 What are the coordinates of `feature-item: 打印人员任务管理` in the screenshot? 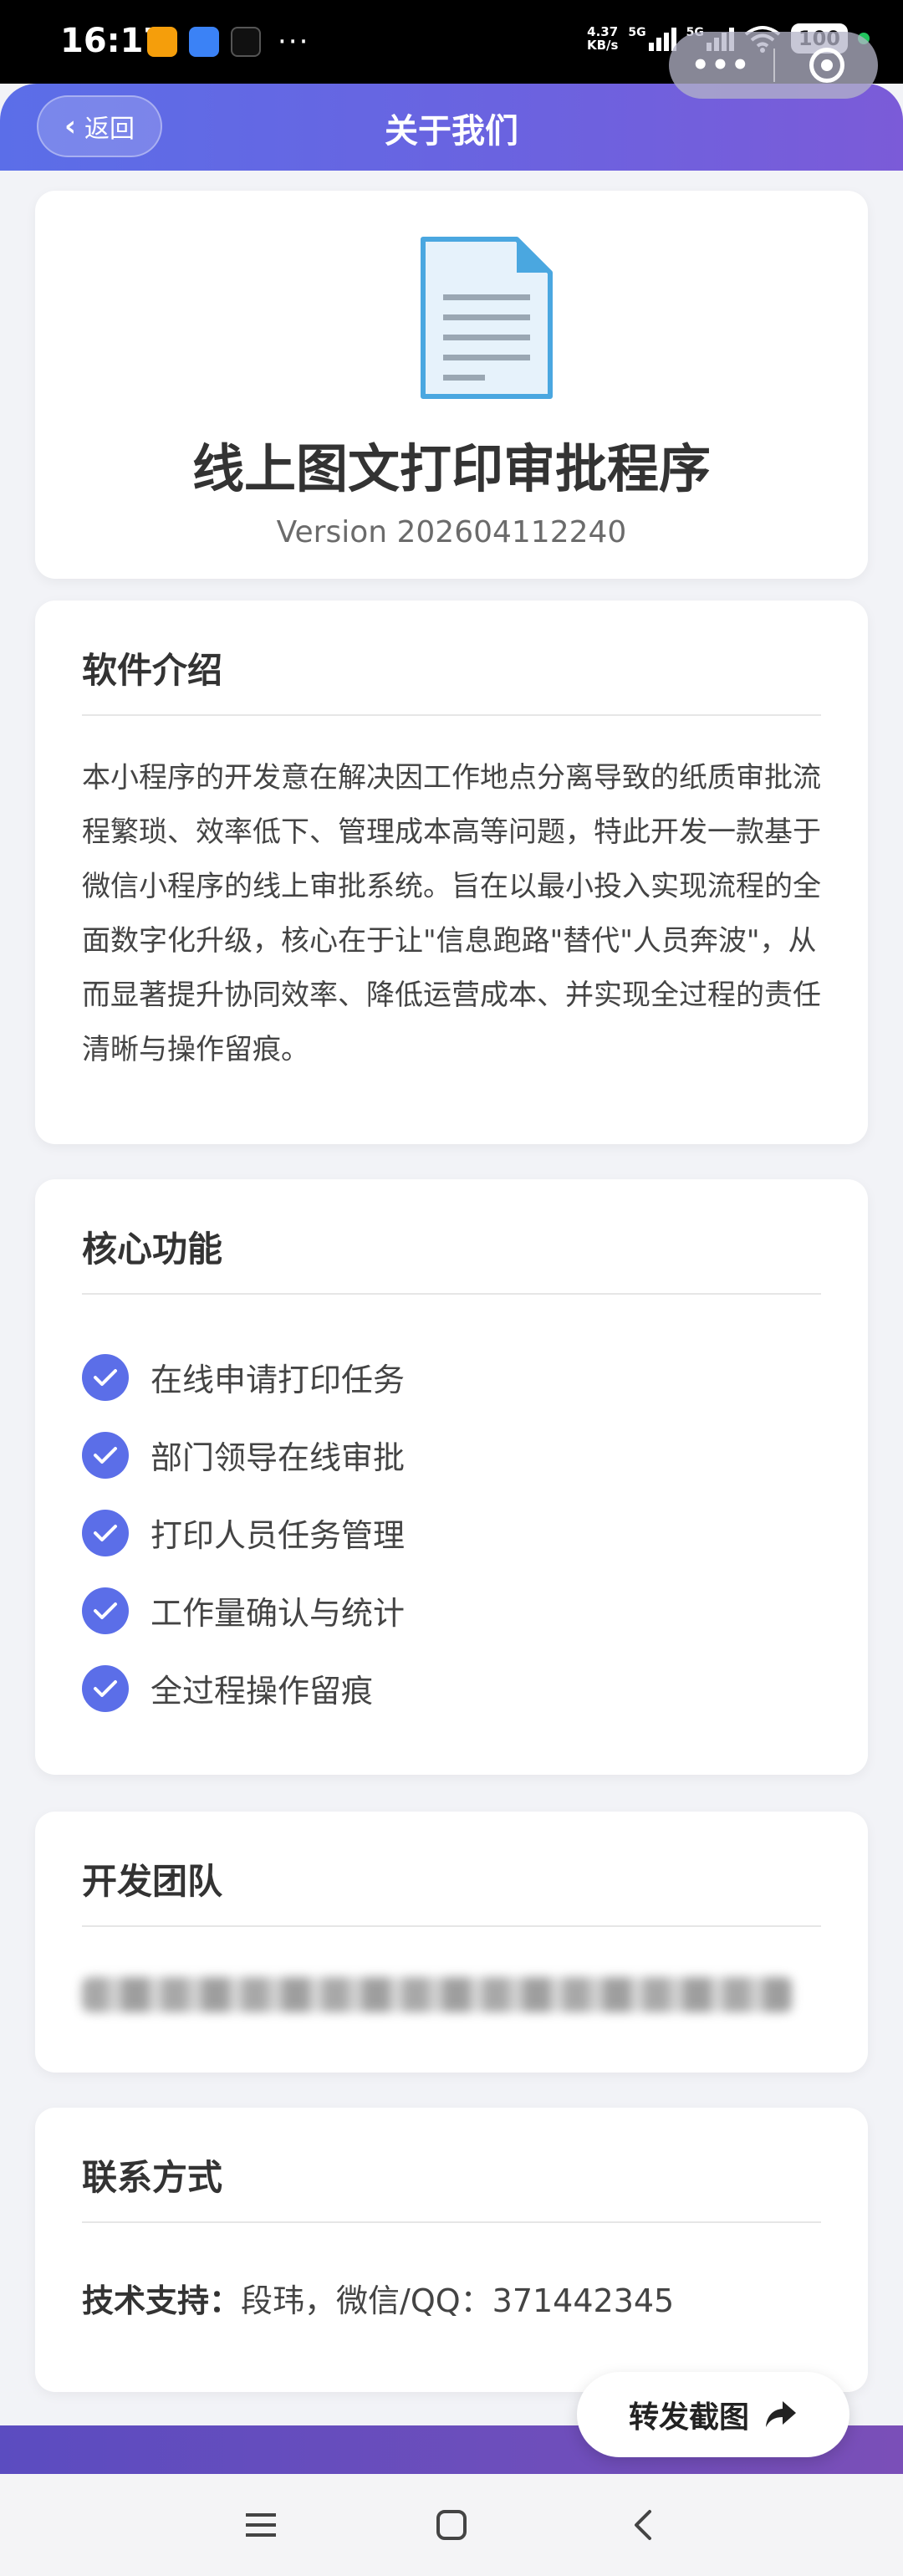 It's located at (243, 1533).